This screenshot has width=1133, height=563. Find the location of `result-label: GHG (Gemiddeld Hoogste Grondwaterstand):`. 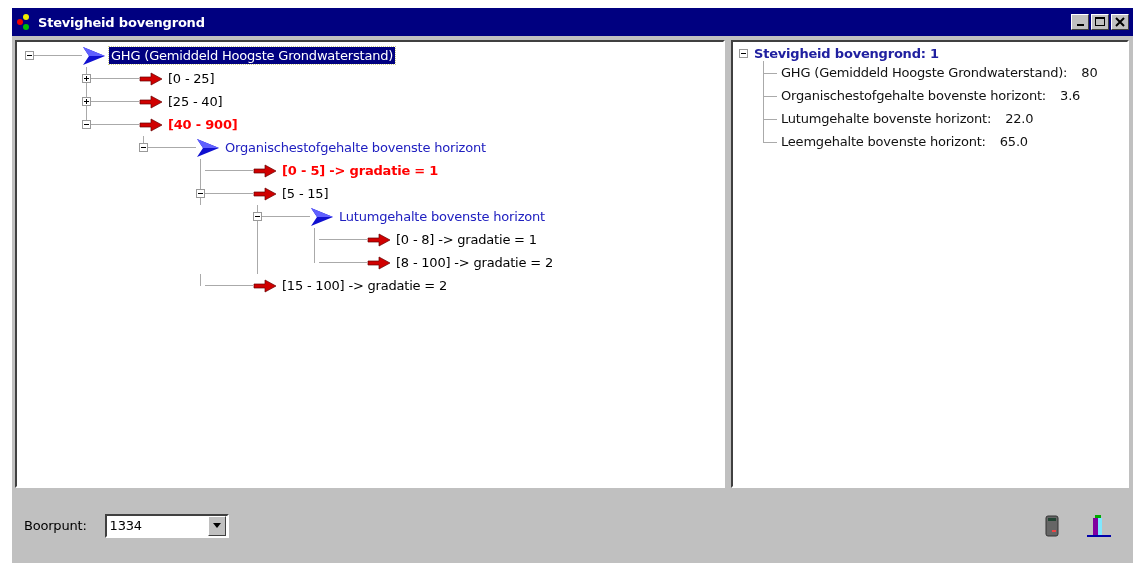

result-label: GHG (Gemiddeld Hoogste Grondwaterstand): is located at coordinates (924, 72).